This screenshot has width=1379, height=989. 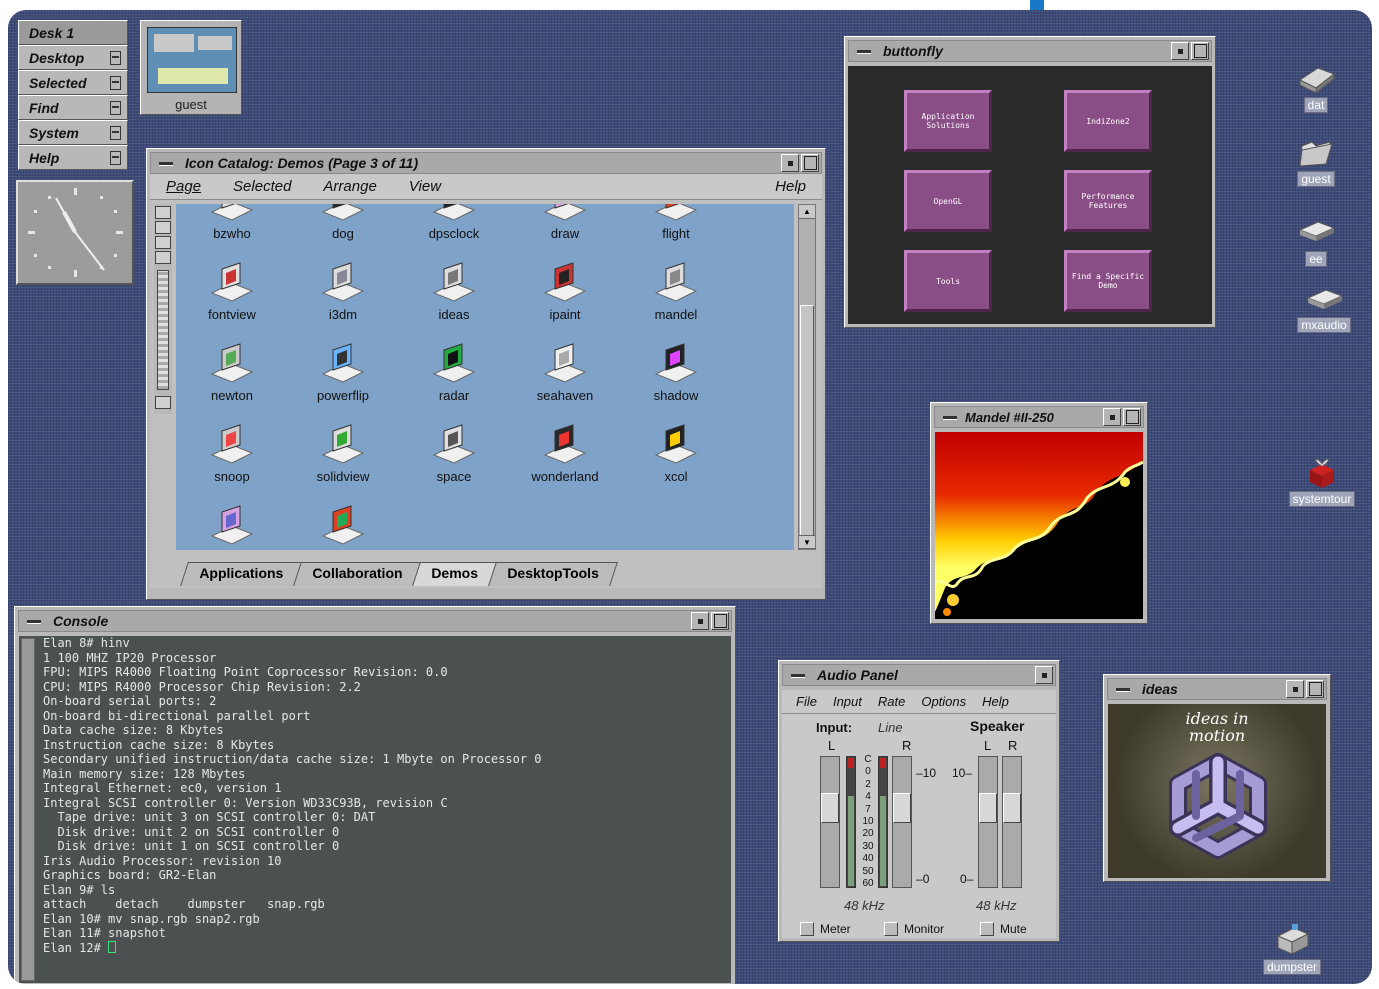 What do you see at coordinates (891, 701) in the screenshot?
I see `audio-menu-rate: Rate` at bounding box center [891, 701].